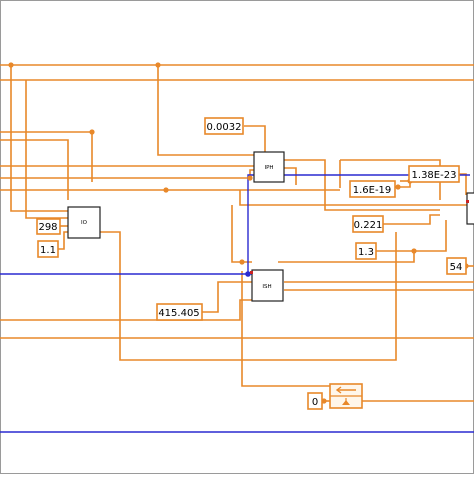 The image size is (474, 479). I want to click on constant-0: 0, so click(315, 401).